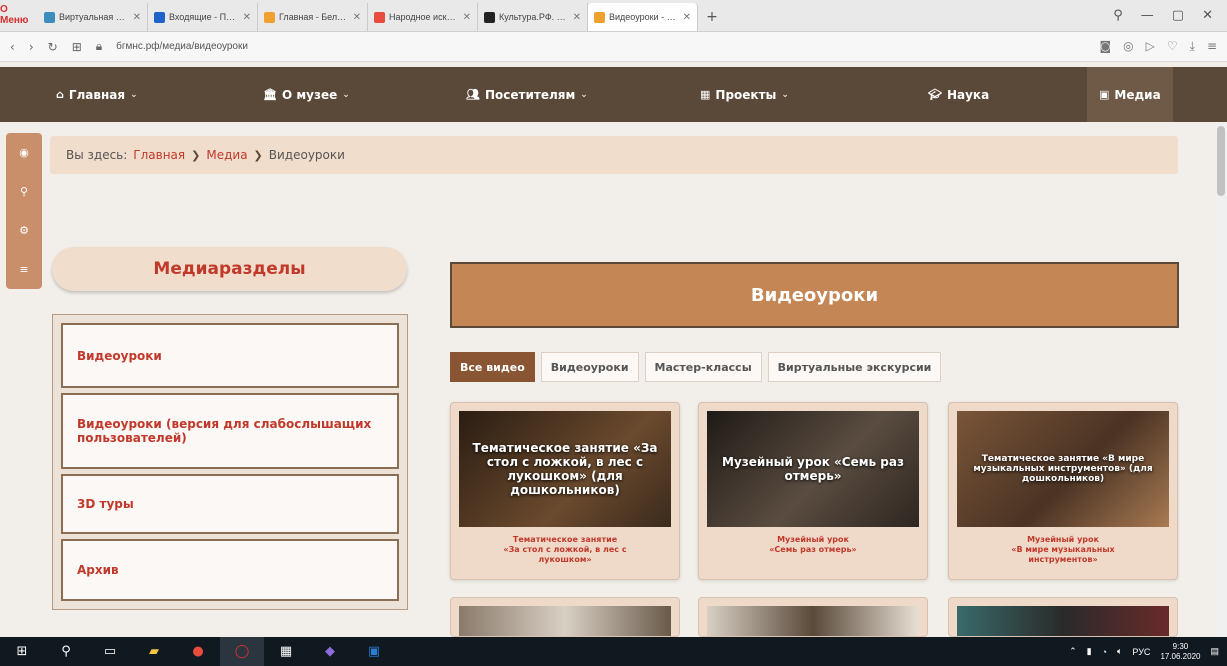 The image size is (1227, 666). Describe the element at coordinates (1128, 46) in the screenshot. I see `shield-icon: ◎` at that location.